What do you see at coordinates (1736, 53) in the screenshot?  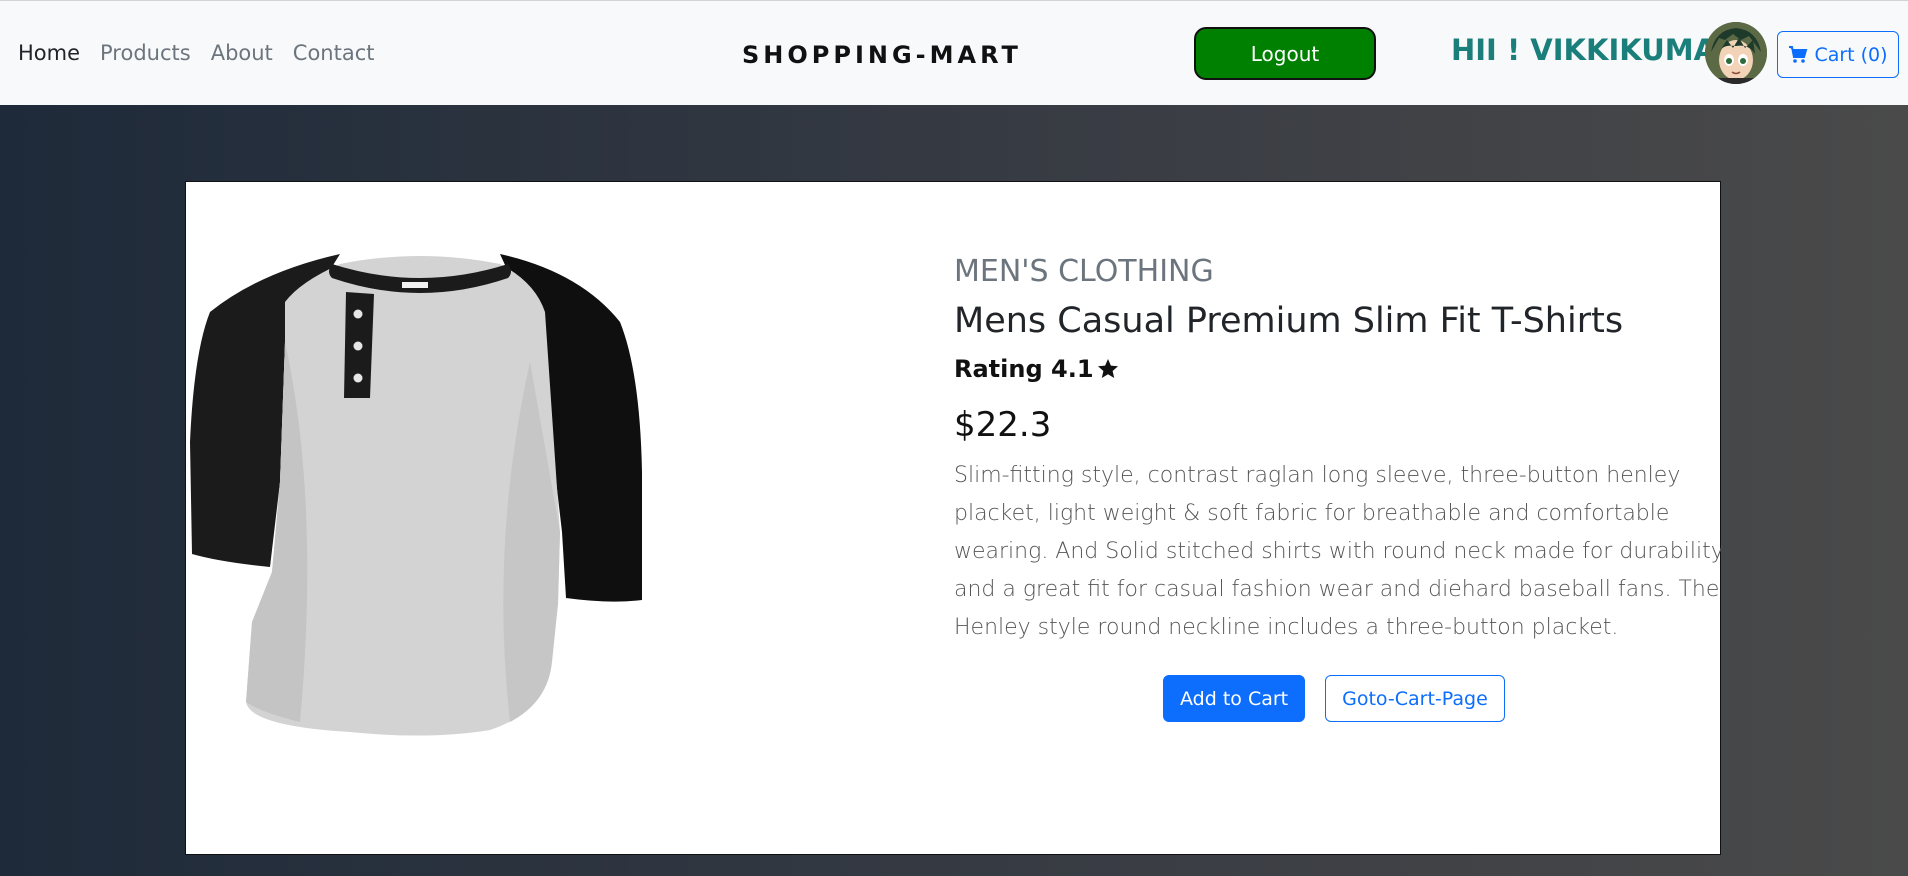 I see `avatar` at bounding box center [1736, 53].